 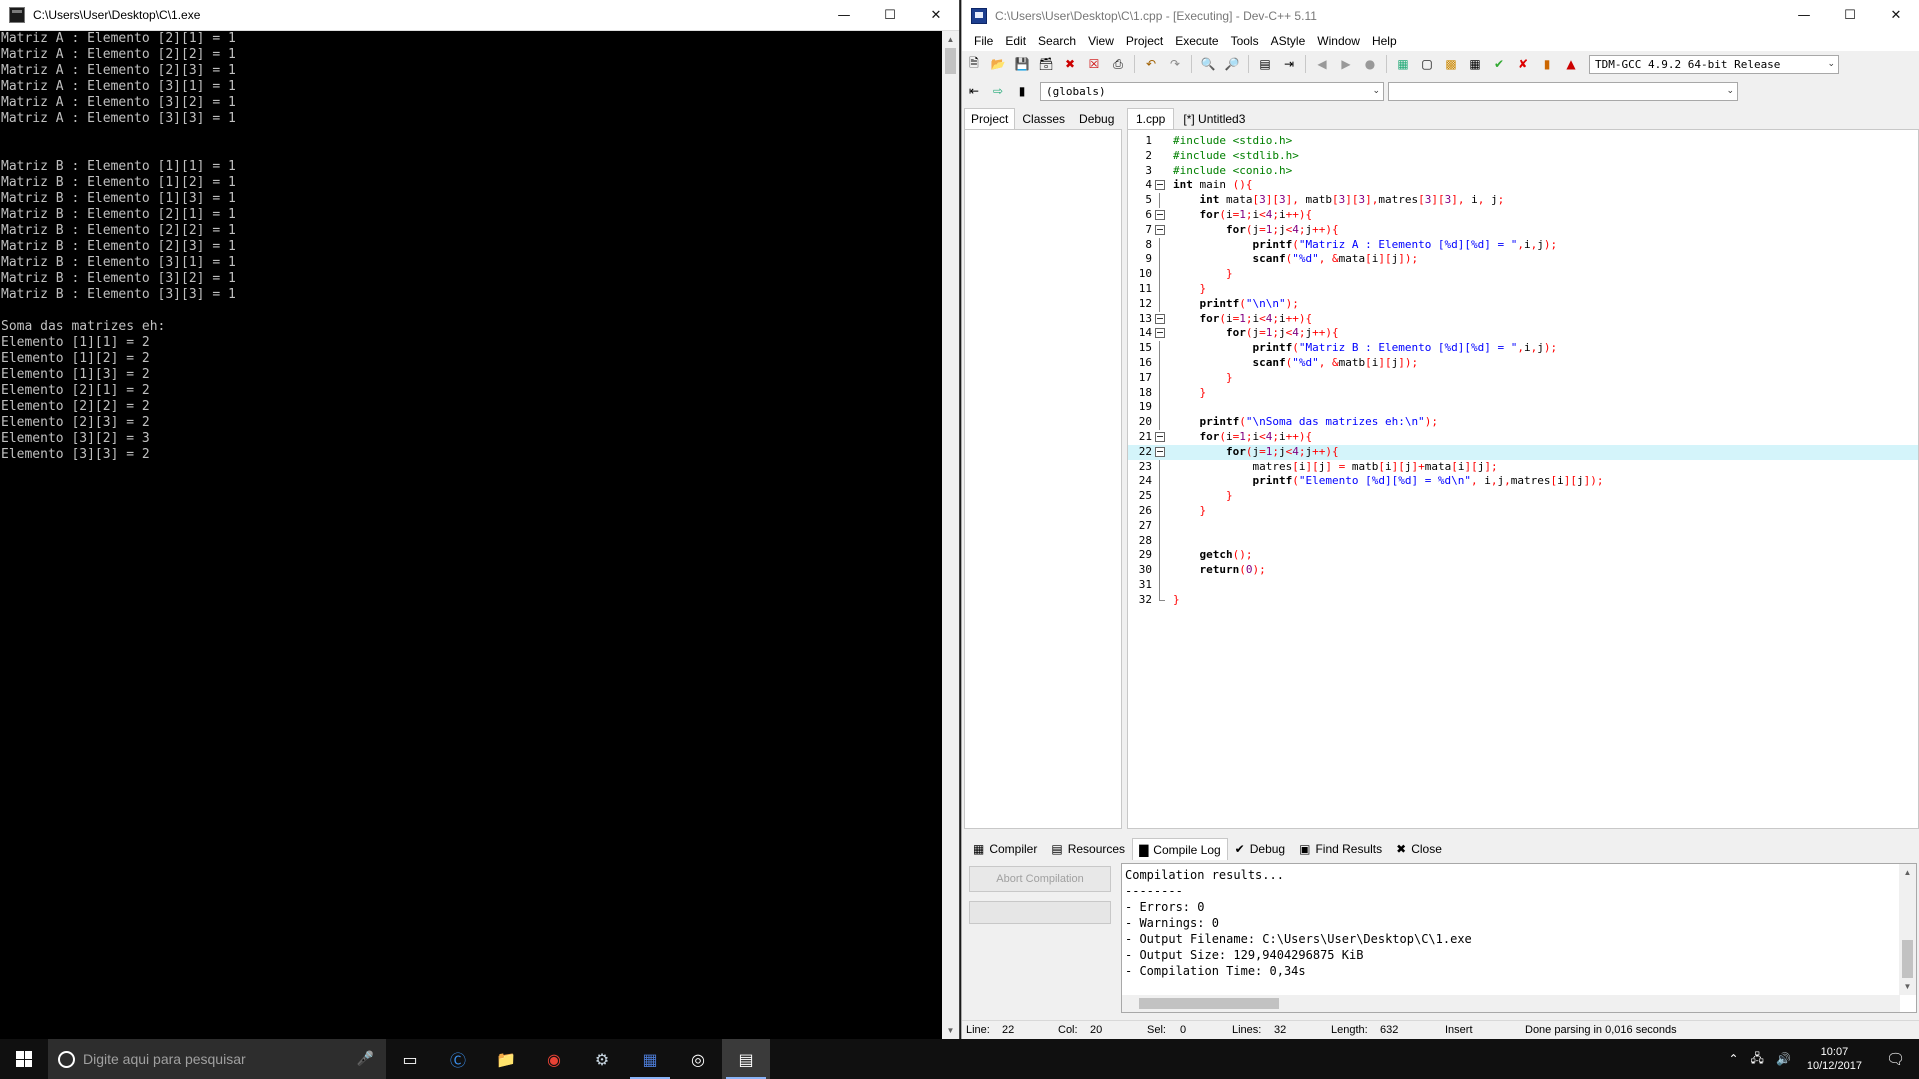 I want to click on microphone-icon: 🎤, so click(x=365, y=1059).